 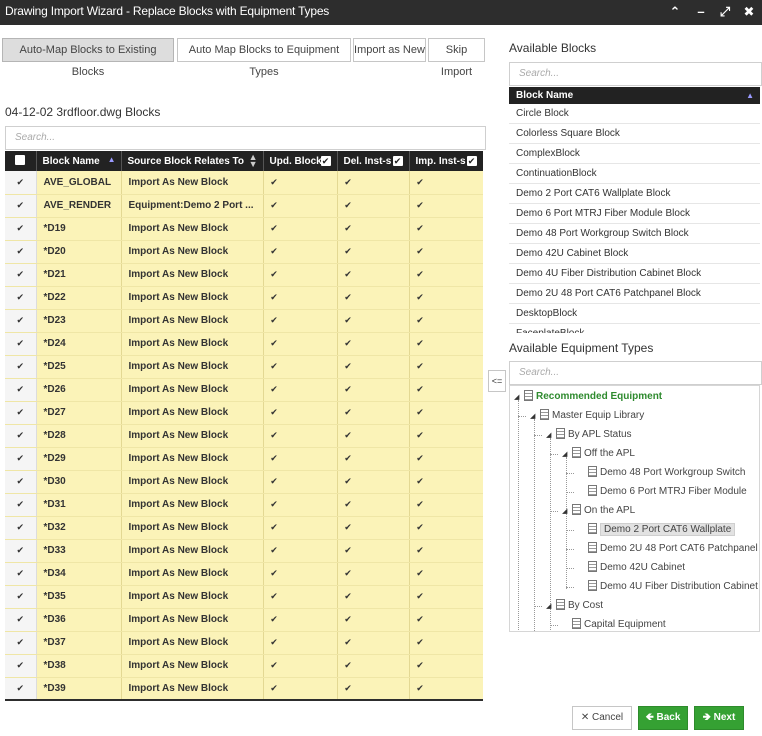 I want to click on table-row: ✔ *D37 Import As New Block ✔ ✔ ✔, so click(x=244, y=643).